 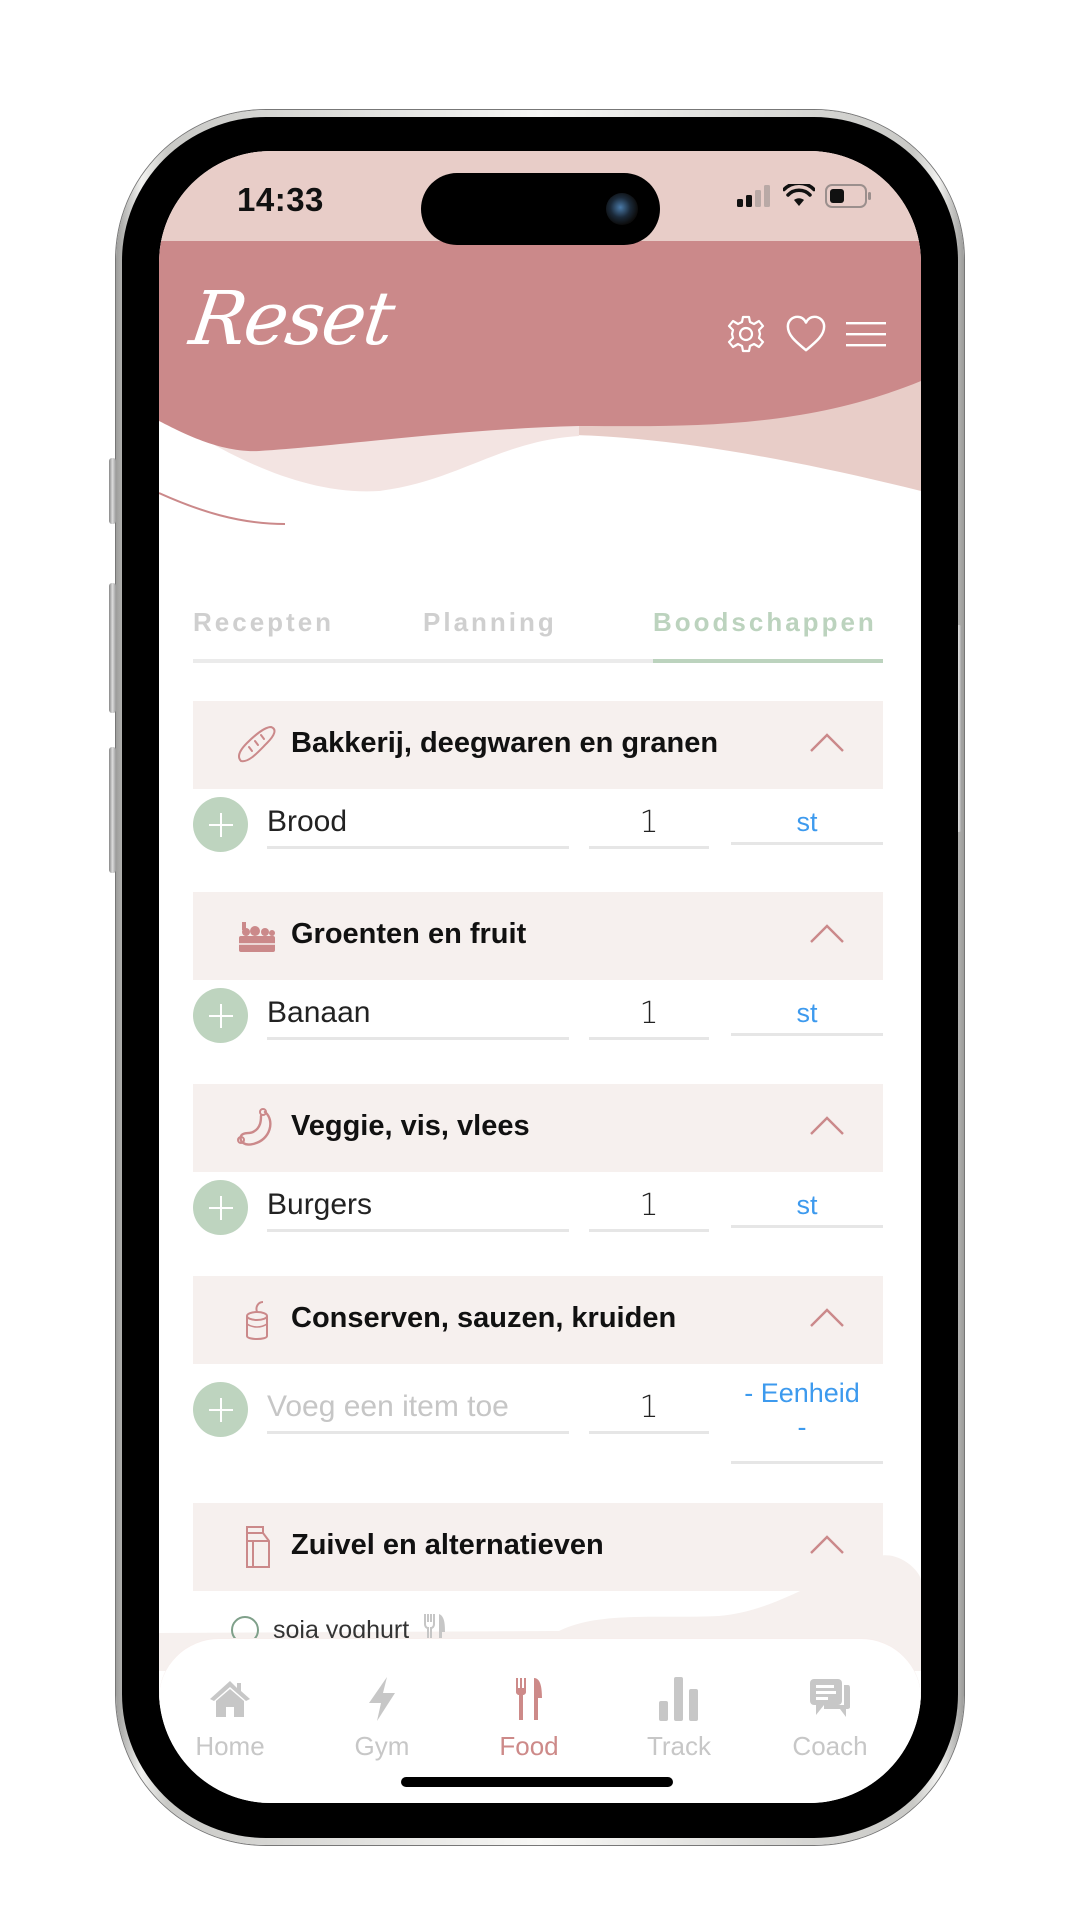 What do you see at coordinates (418, 1015) in the screenshot?
I see `item-name-field: Banaan` at bounding box center [418, 1015].